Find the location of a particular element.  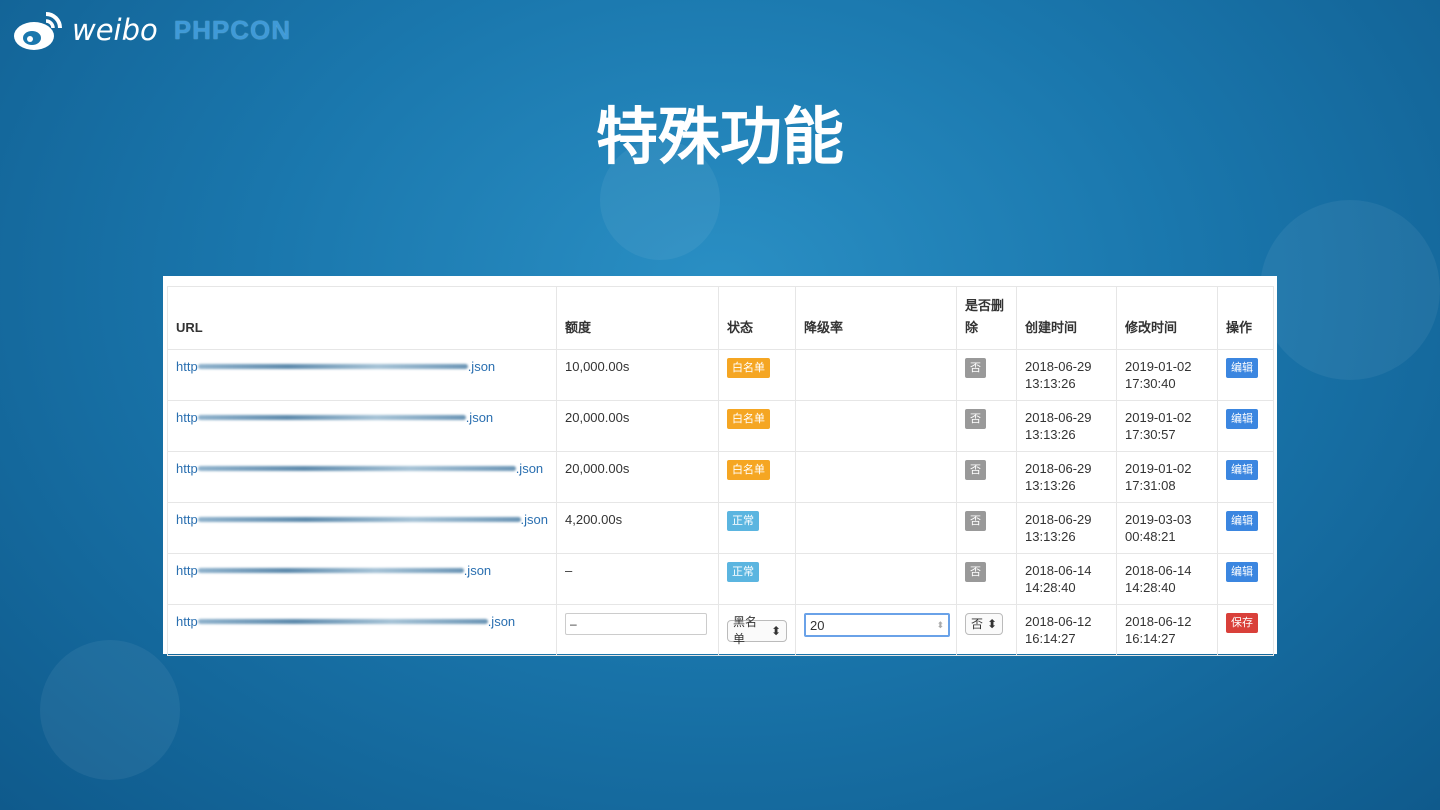

quota-input: – is located at coordinates (636, 624).